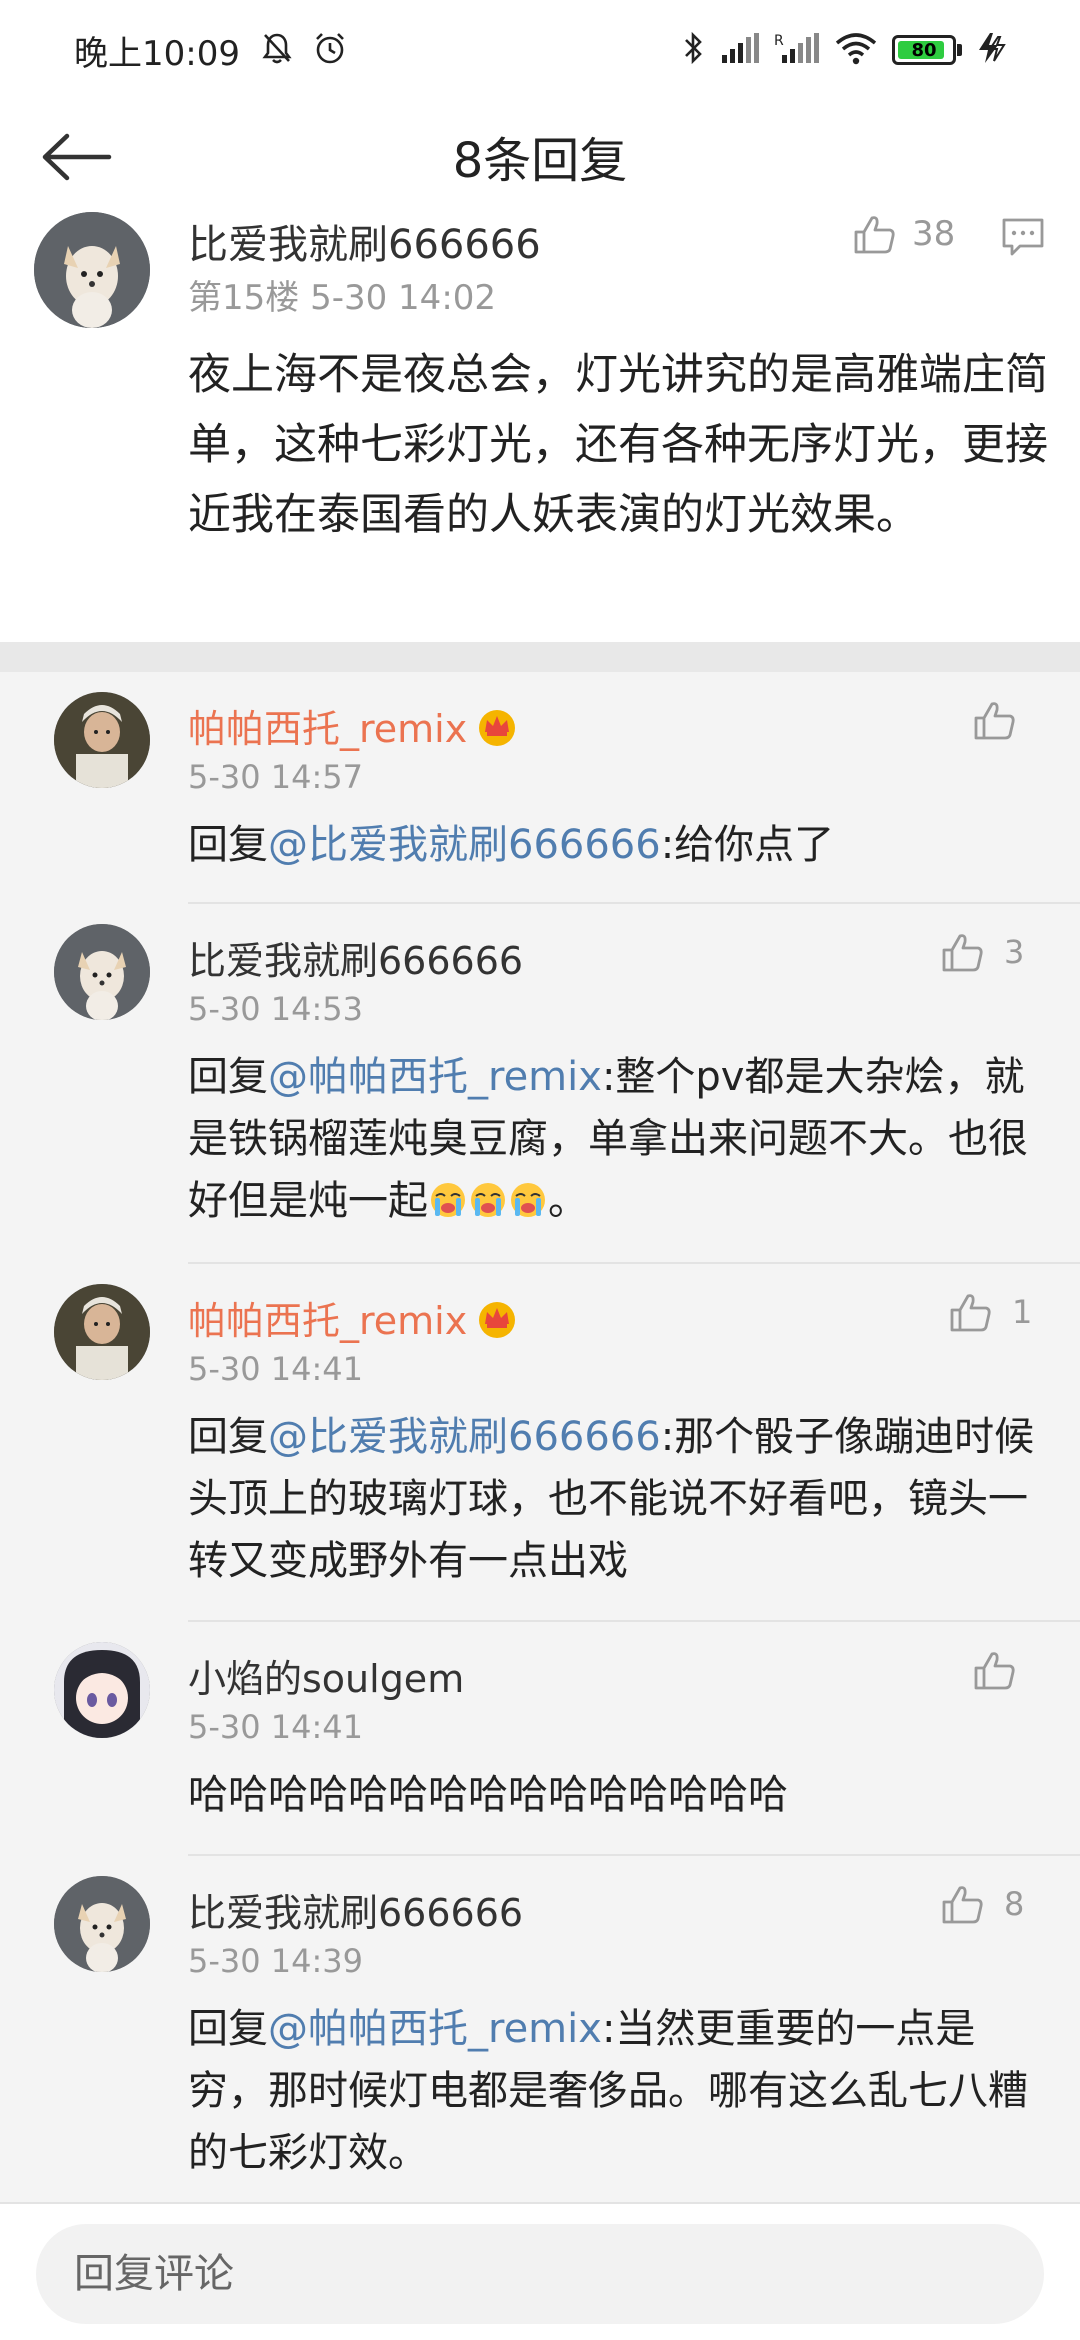 Image resolution: width=1080 pixels, height=2340 pixels. I want to click on battery-level: 80, so click(924, 50).